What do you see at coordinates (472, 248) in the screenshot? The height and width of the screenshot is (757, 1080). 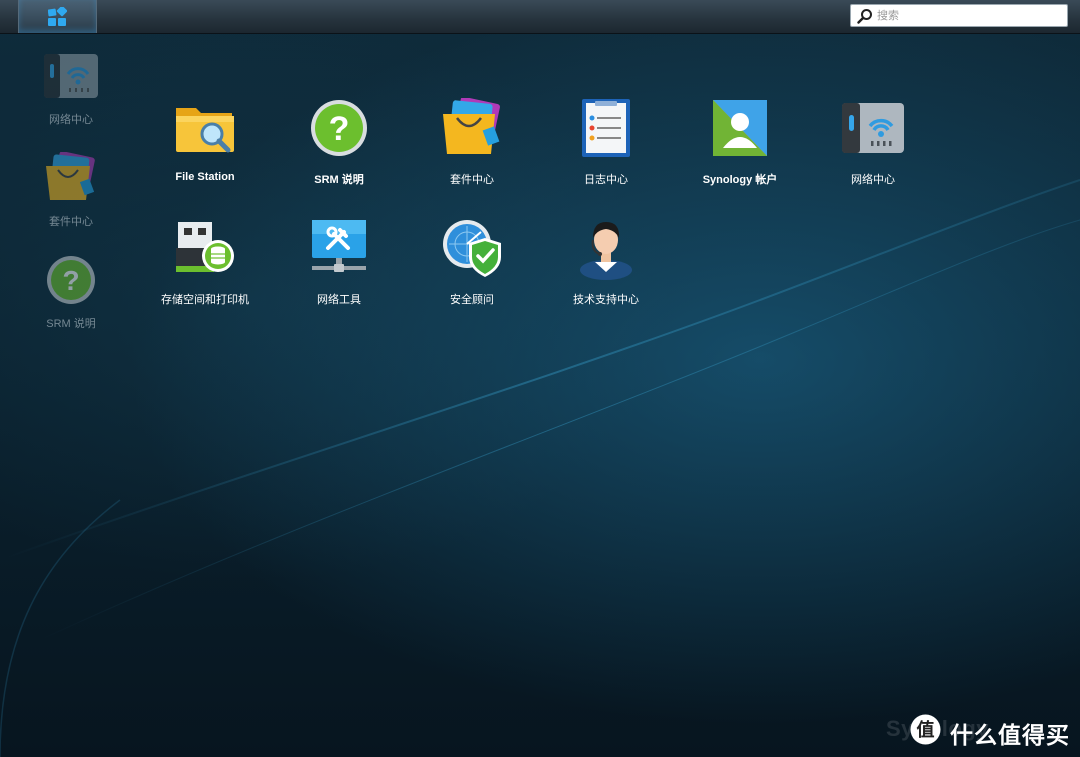 I see `security-advisor-icon` at bounding box center [472, 248].